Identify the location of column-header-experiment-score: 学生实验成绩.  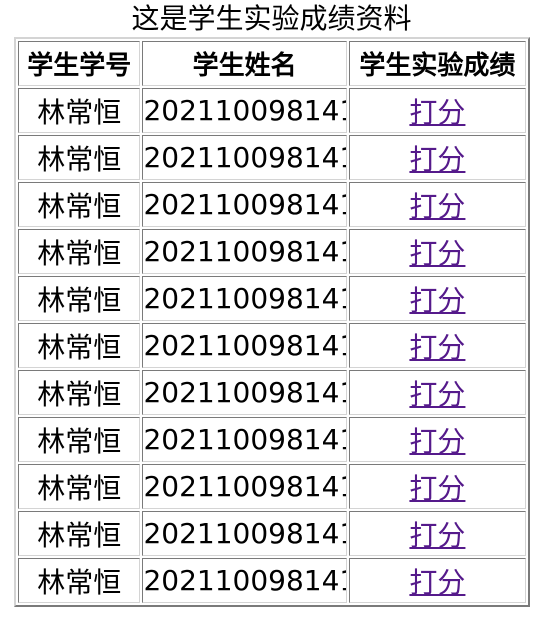
(437, 63).